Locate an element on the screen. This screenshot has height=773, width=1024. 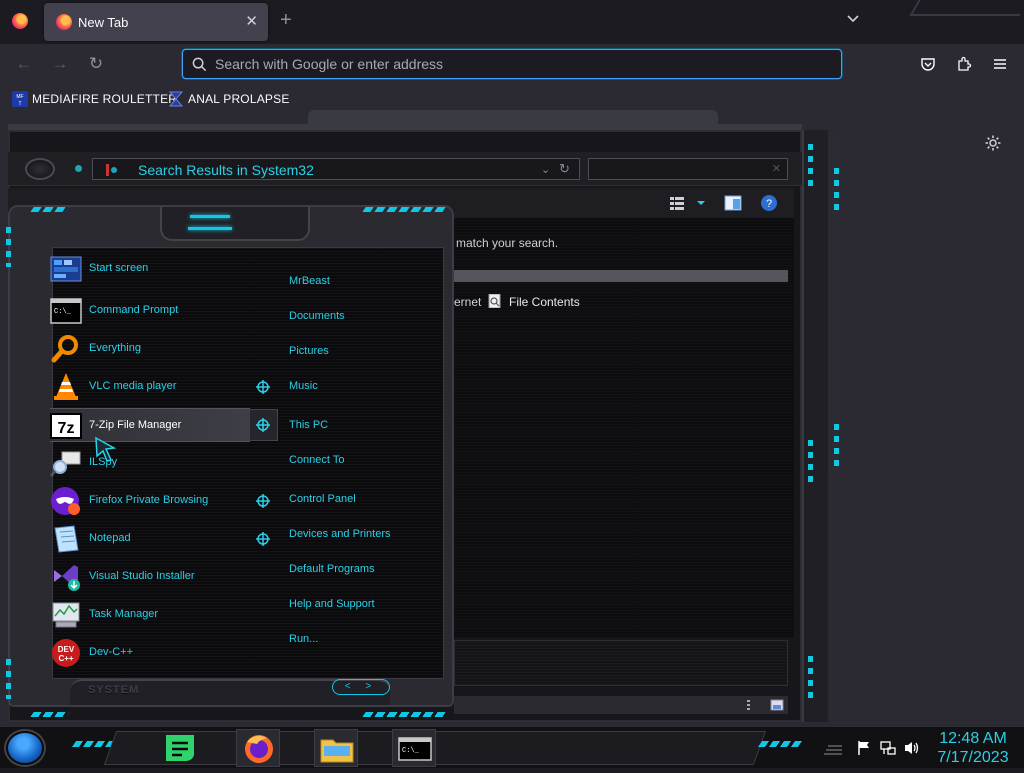
place-pictures: Pictures is located at coordinates (309, 351).